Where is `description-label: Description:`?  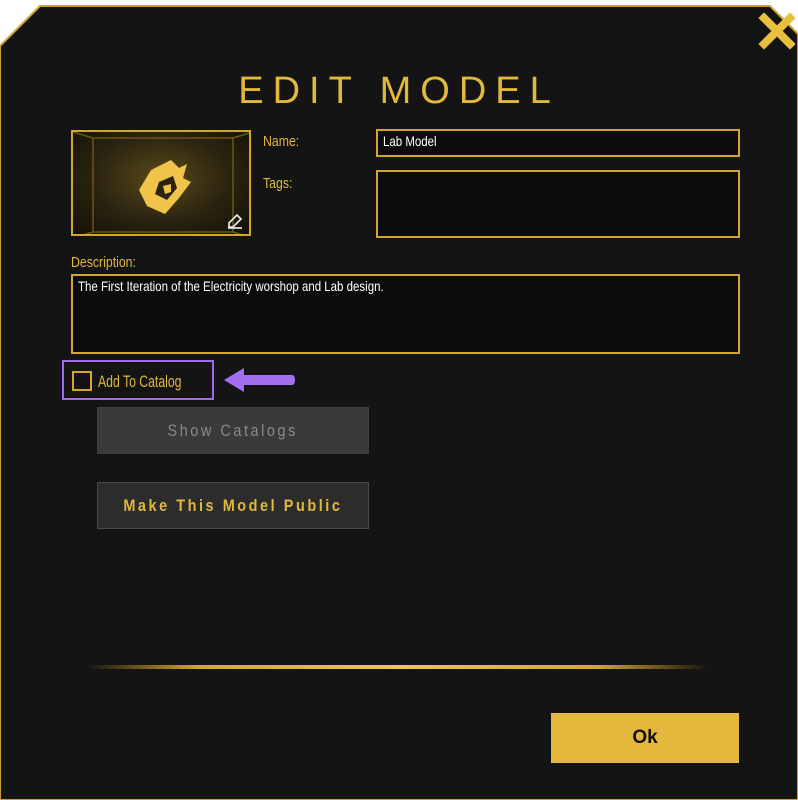 description-label: Description: is located at coordinates (103, 262).